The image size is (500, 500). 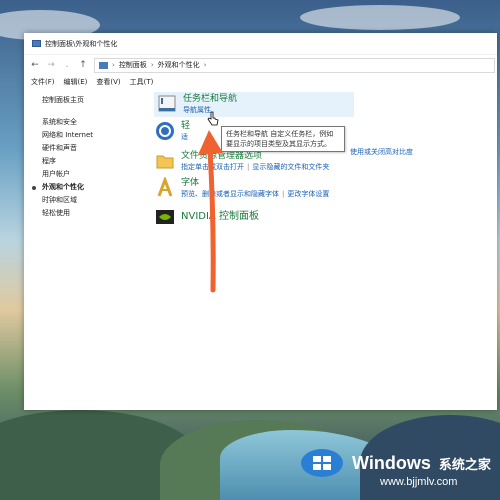 I want to click on watermark-cn: 系统之家, so click(x=464, y=465).